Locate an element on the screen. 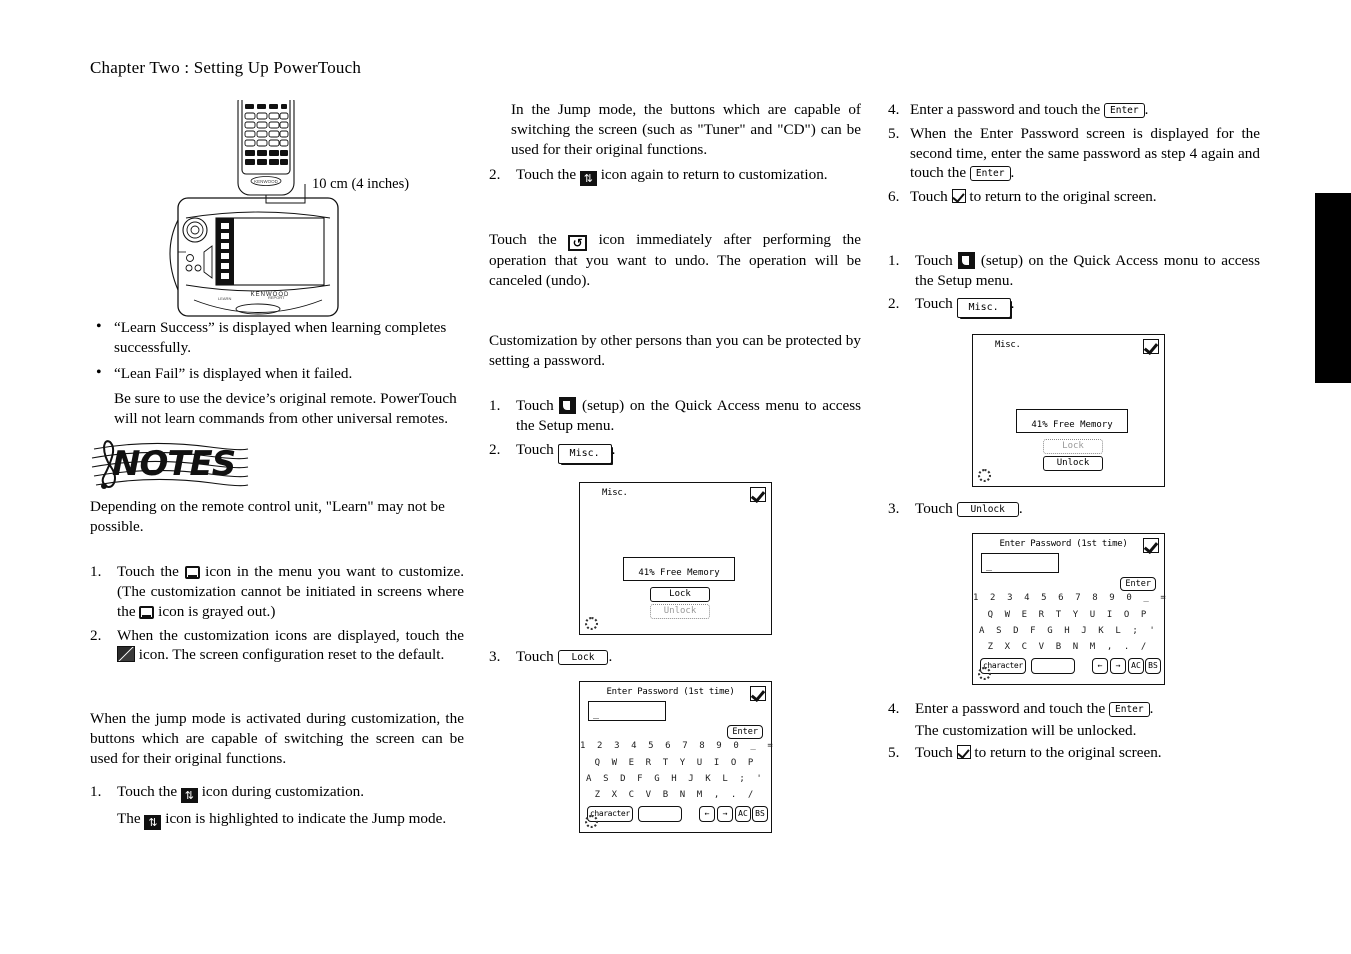 The height and width of the screenshot is (954, 1351). step-substep-text: The customization will be unlocked. is located at coordinates (1026, 730).